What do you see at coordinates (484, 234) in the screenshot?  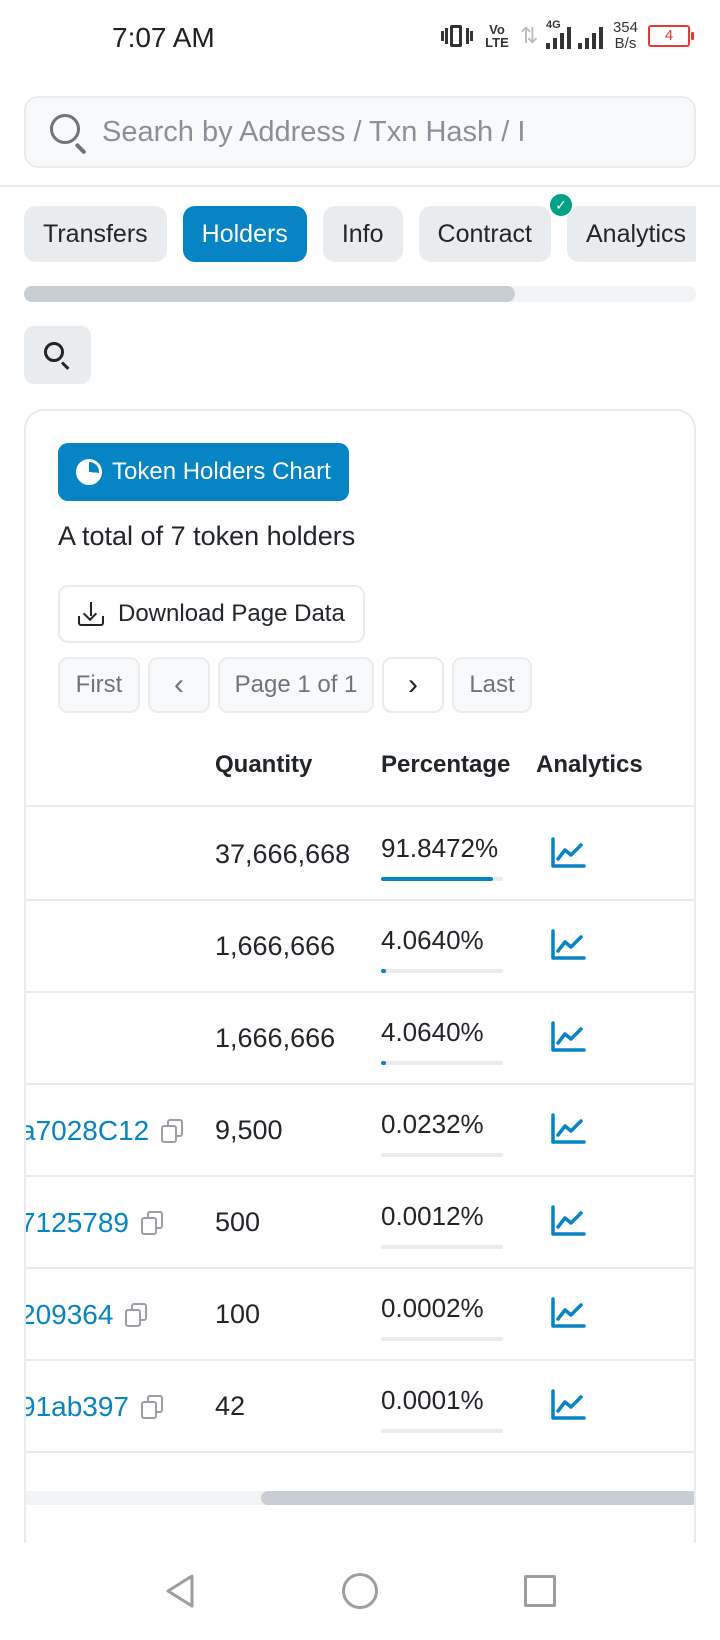 I see `tab-contract: Contract` at bounding box center [484, 234].